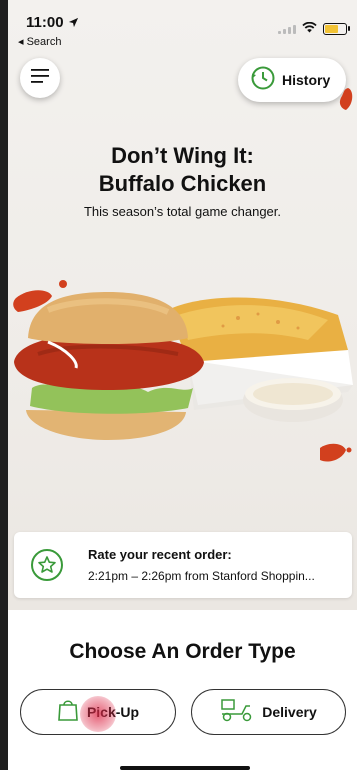 This screenshot has height=770, width=357. I want to click on scooter-icon, so click(237, 712).